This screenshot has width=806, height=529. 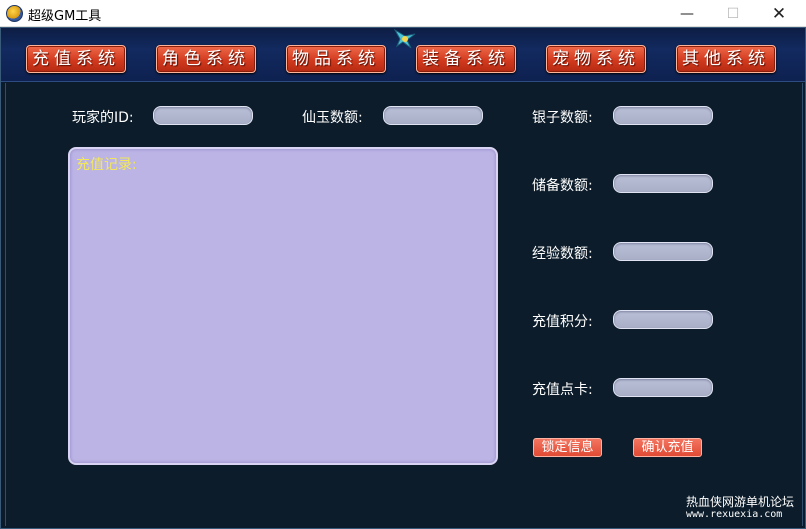 I want to click on tab-role: 角色系统, so click(x=206, y=59).